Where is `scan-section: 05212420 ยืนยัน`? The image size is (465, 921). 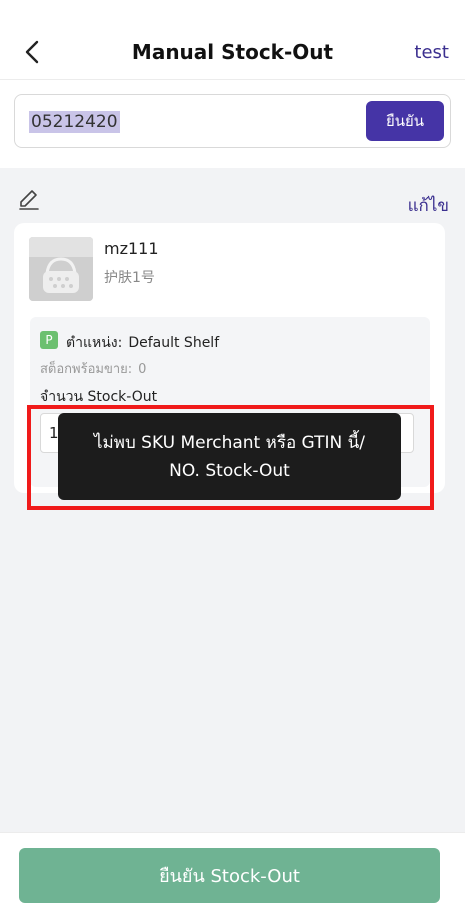 scan-section: 05212420 ยืนยัน is located at coordinates (232, 124).